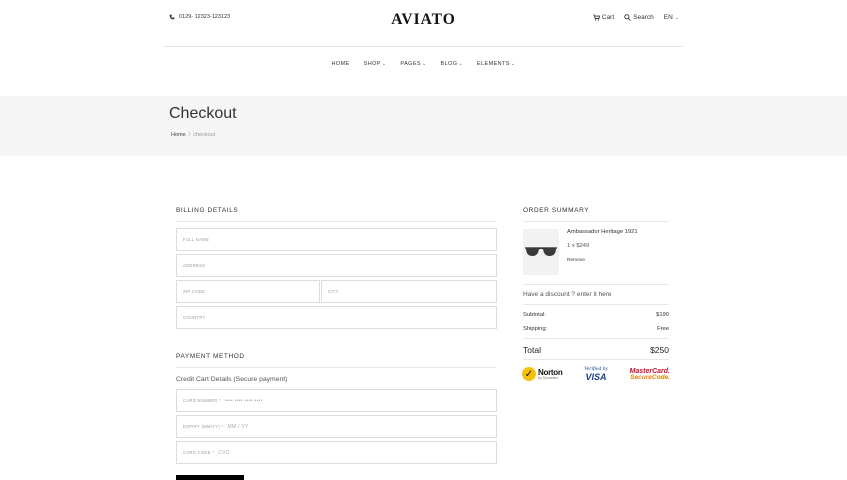  What do you see at coordinates (596, 338) in the screenshot?
I see `totals-divider` at bounding box center [596, 338].